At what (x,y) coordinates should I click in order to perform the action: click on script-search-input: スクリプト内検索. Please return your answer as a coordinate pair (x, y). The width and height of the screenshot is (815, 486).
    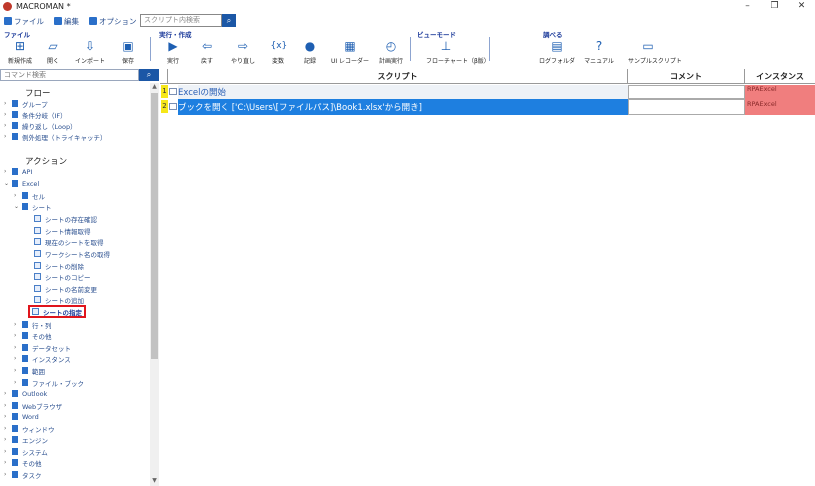
    Looking at the image, I should click on (181, 20).